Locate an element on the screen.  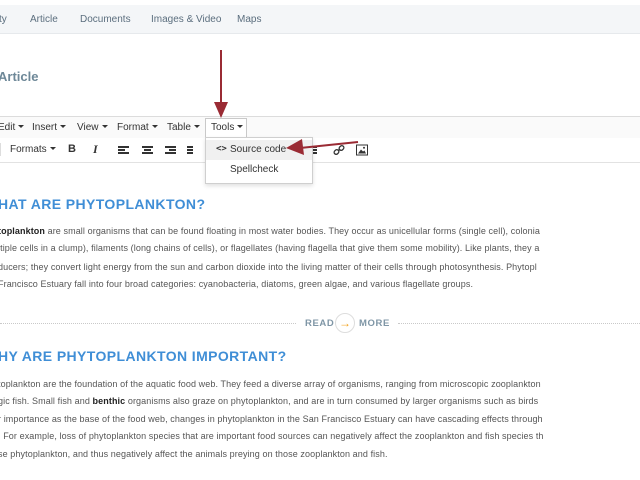
annotation-arrow-left is located at coordinates (322, 147).